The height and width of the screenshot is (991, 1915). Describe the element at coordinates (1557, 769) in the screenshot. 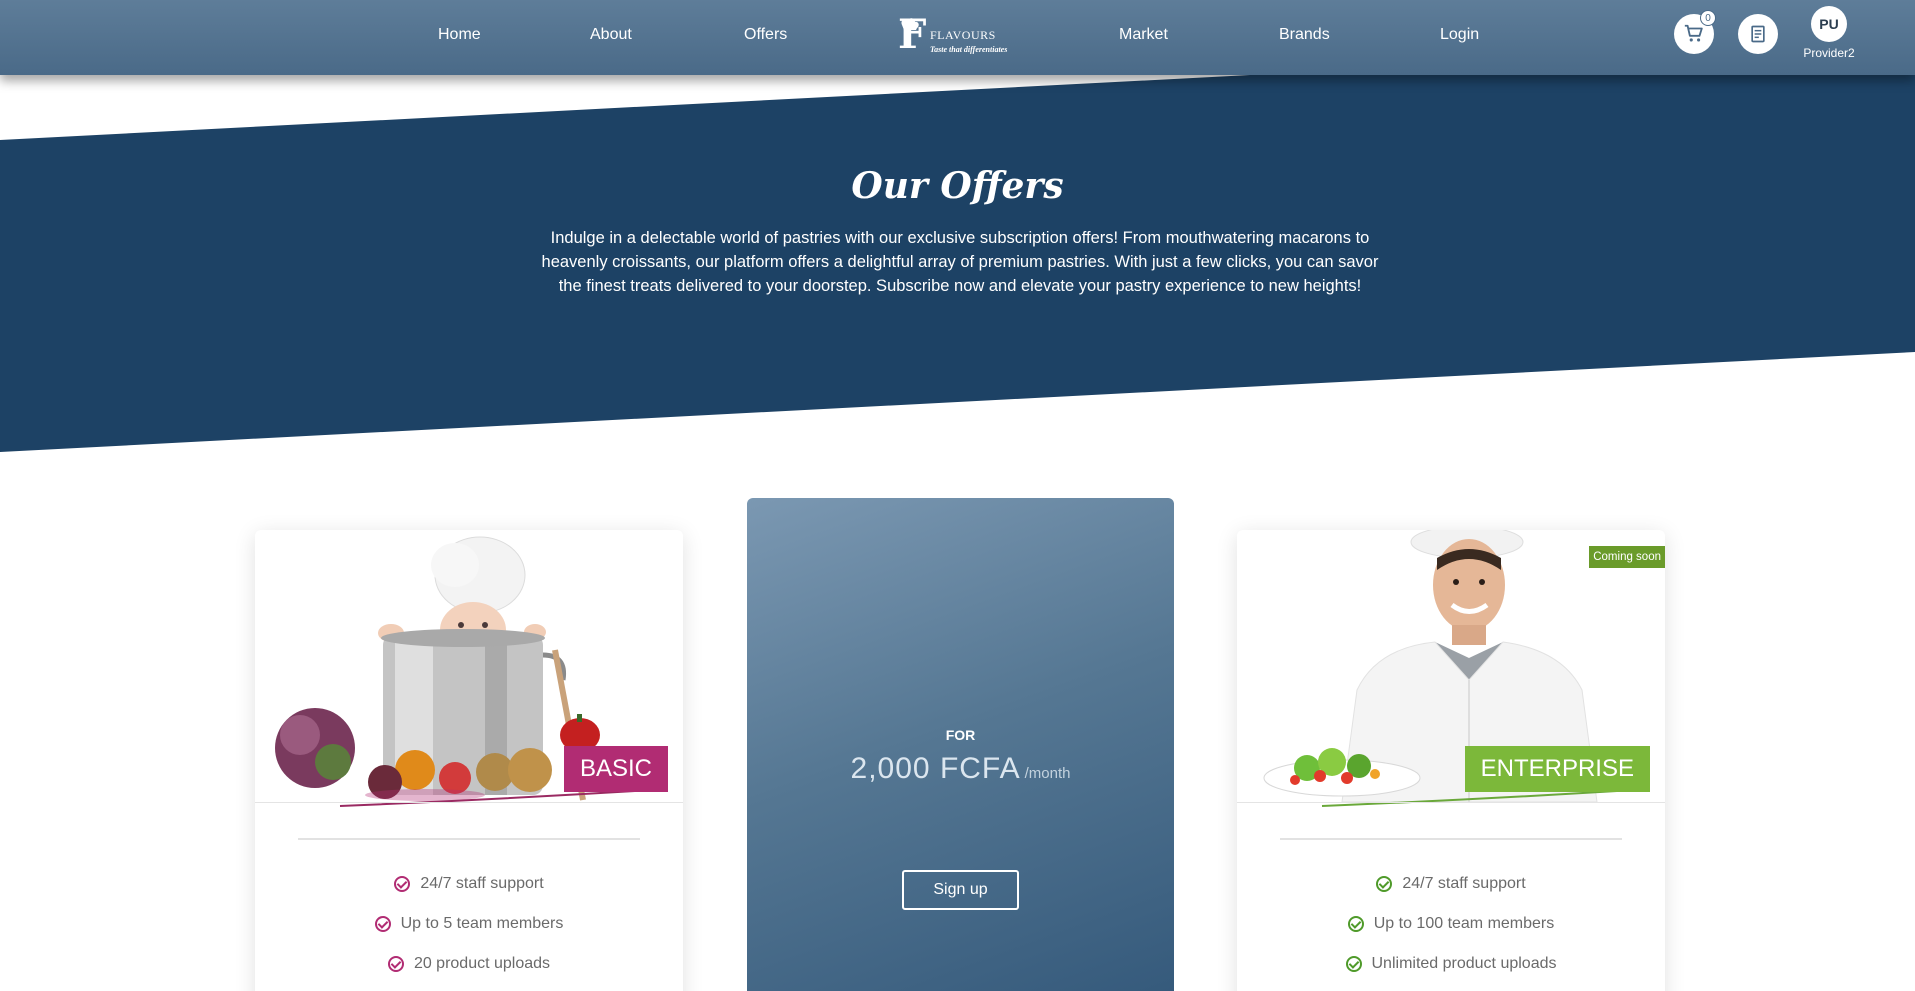

I see `enterprise-plan-label: ENTERPRISE` at that location.